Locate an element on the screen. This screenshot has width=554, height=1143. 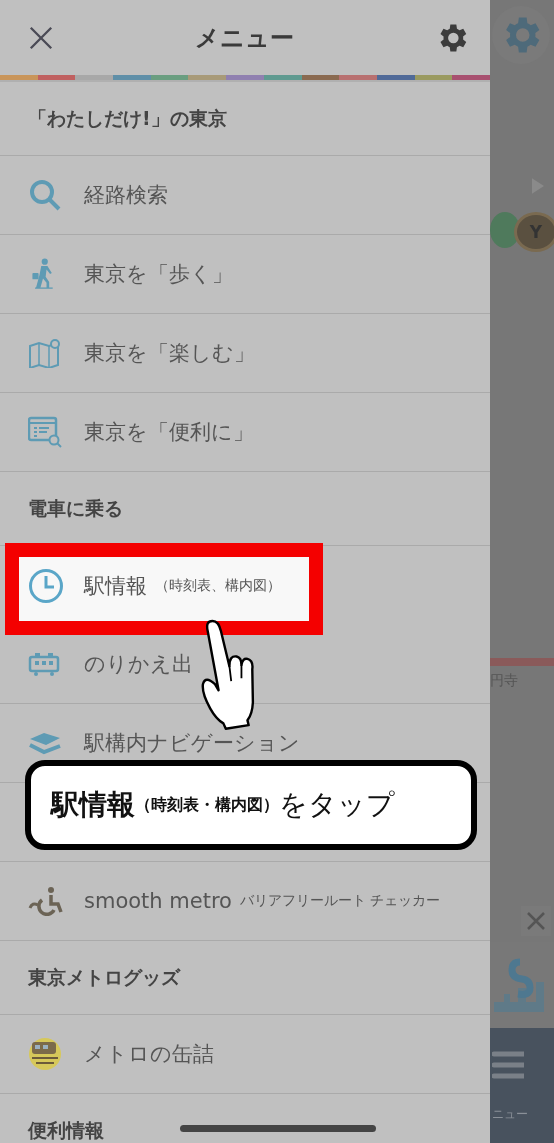
tab-label: ニュー is located at coordinates (510, 1114).